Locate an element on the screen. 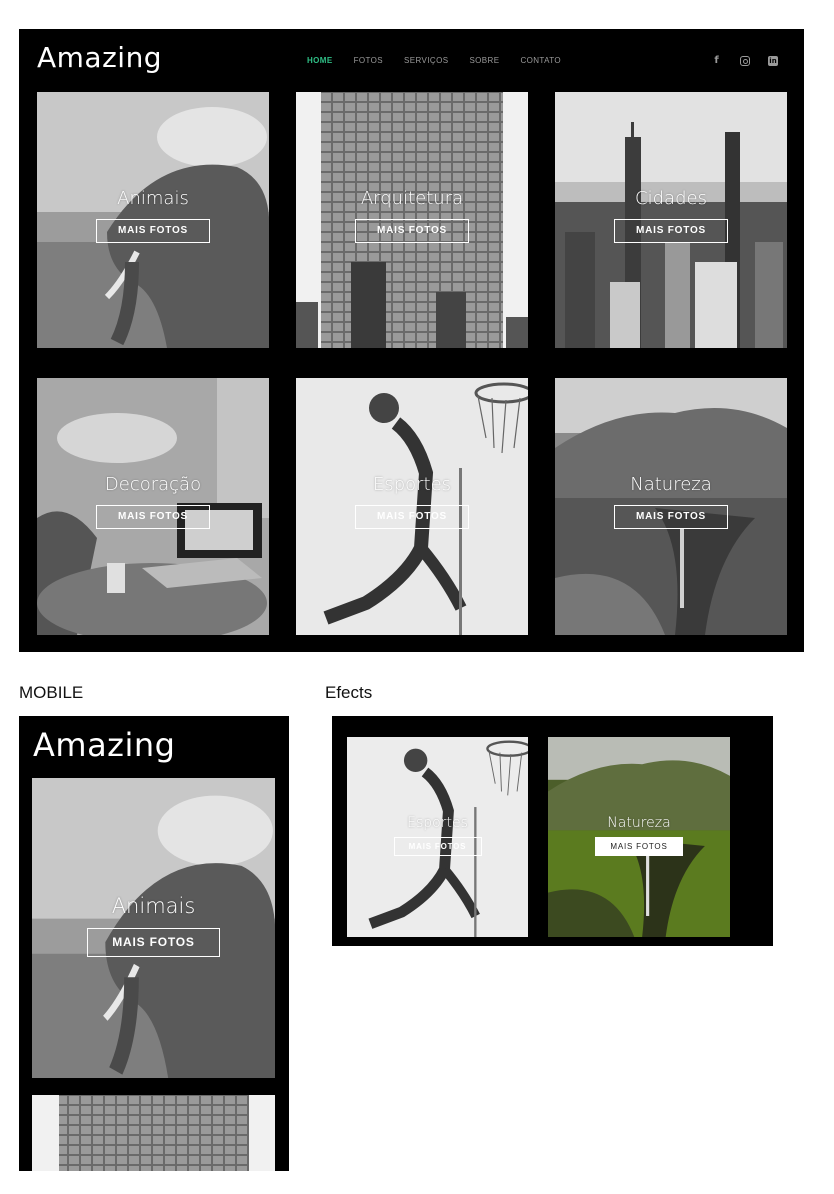 Image resolution: width=834 pixels, height=1194 pixels. gallery-card-natureza-hover: Natureza MAIS FOTOS is located at coordinates (639, 837).